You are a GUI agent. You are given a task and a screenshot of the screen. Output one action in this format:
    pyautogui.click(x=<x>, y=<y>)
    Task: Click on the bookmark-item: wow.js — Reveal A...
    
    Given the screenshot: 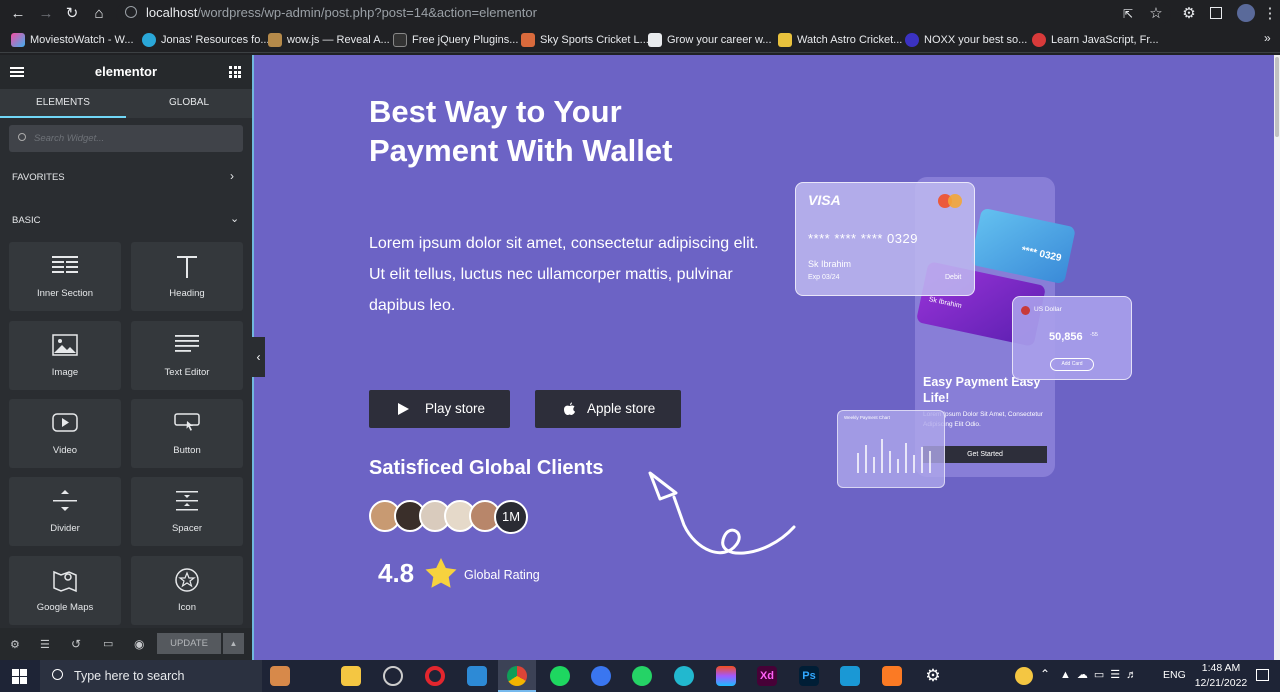 What is the action you would take?
    pyautogui.click(x=329, y=40)
    